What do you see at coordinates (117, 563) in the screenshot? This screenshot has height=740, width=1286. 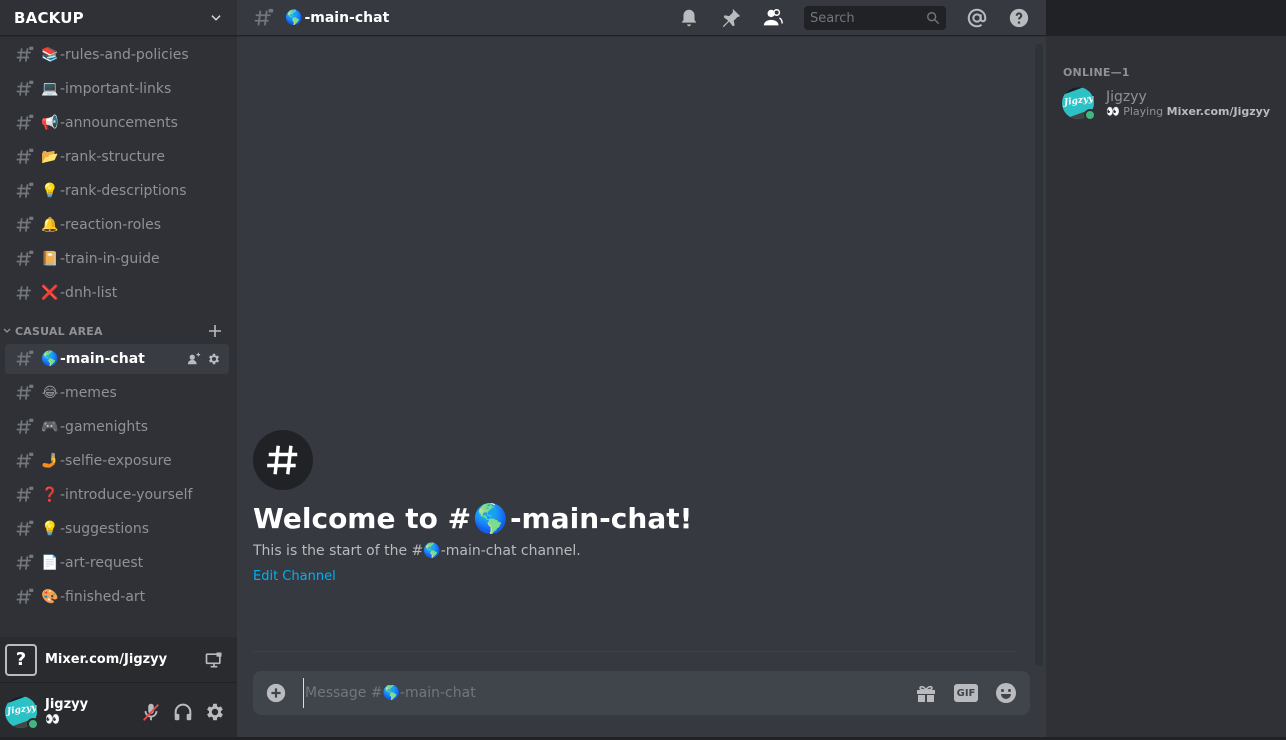 I see `channel-item: 📄 -art-request` at bounding box center [117, 563].